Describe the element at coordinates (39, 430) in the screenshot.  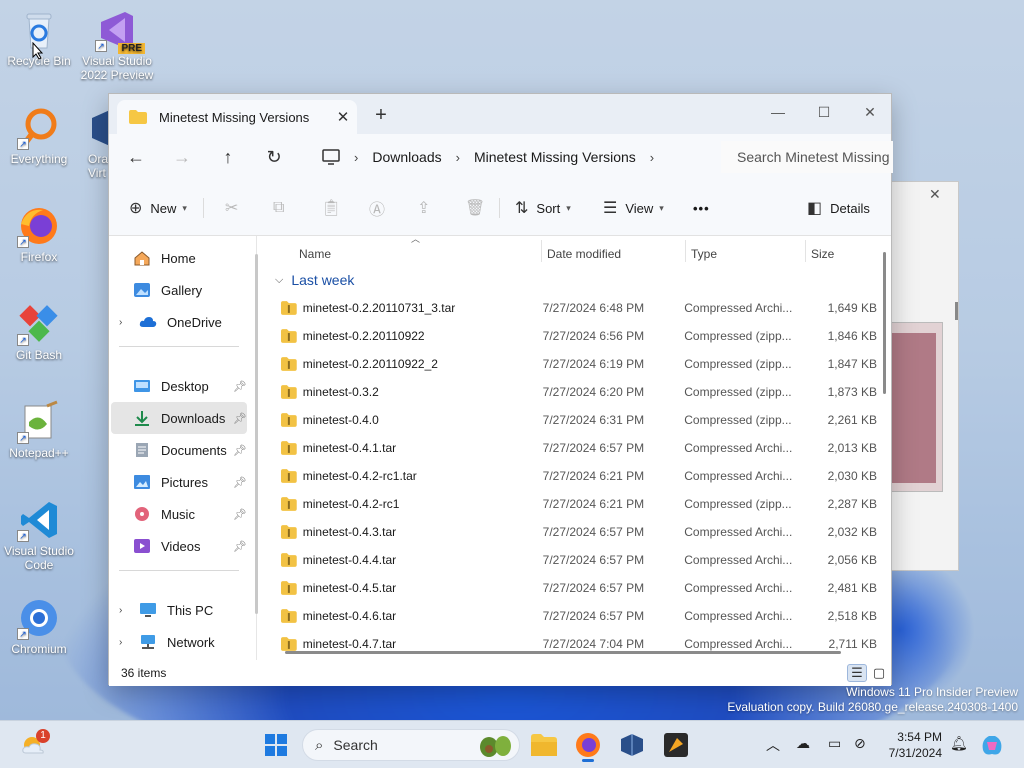
I see `desktop-icon-notepadpp: ↗ Notepad++` at that location.